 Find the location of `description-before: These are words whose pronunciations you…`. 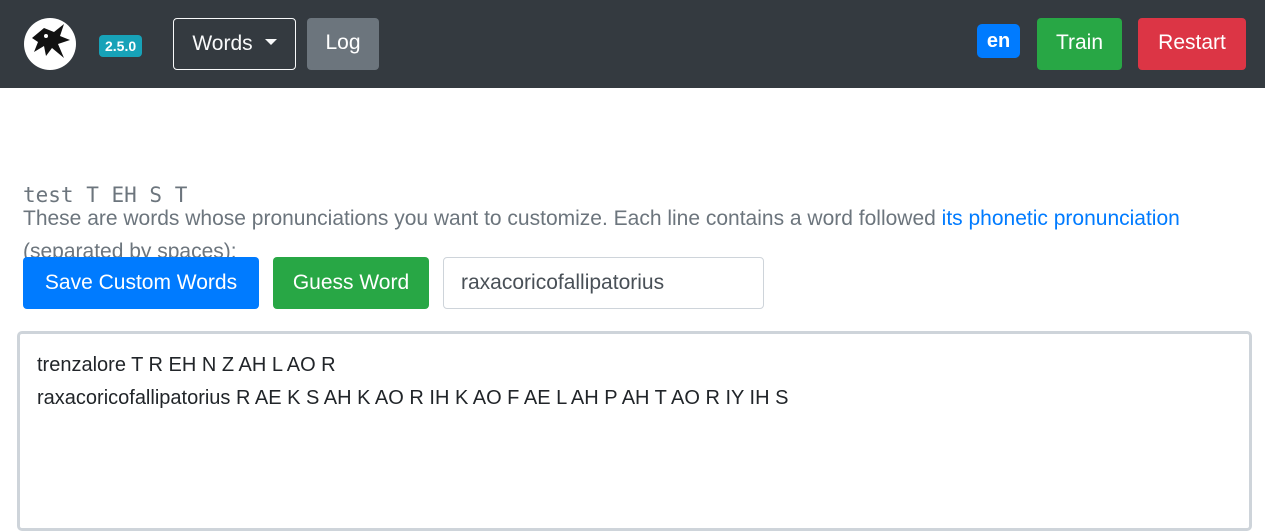

description-before: These are words whose pronunciations you… is located at coordinates (482, 218).